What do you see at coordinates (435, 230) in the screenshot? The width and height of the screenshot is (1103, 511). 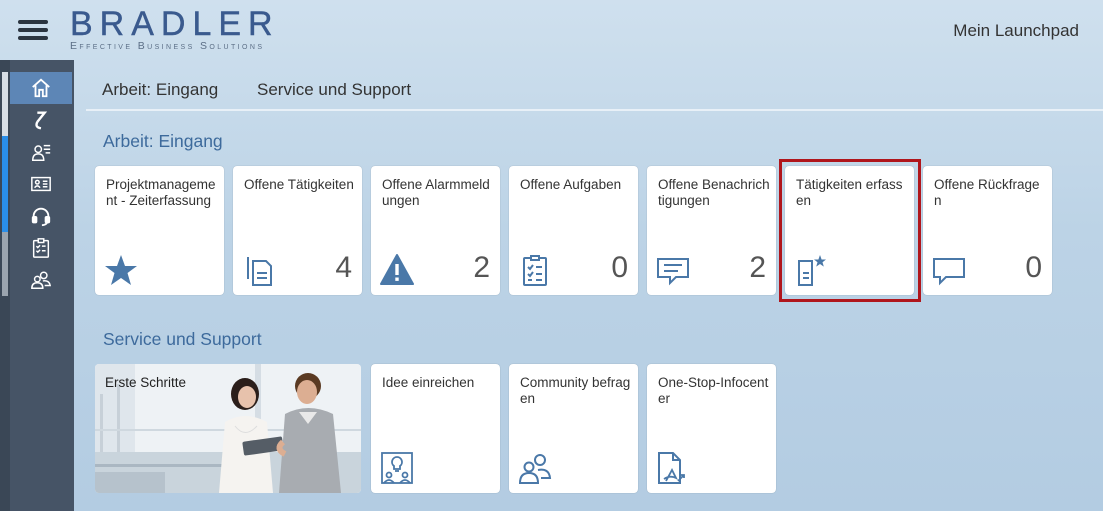 I see `tile-offene-alarmmeldungen: Offene Alarmmeldungen 2` at bounding box center [435, 230].